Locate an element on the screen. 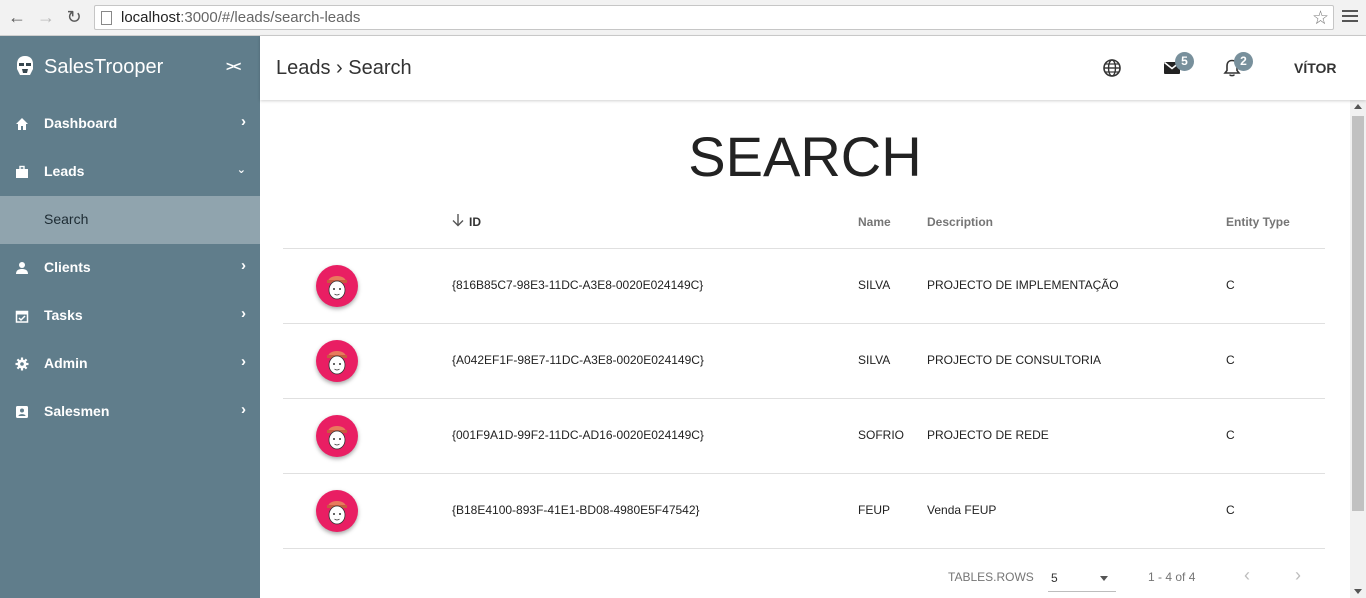 The width and height of the screenshot is (1366, 598). chevron-down-icon: ⌄ is located at coordinates (241, 170).